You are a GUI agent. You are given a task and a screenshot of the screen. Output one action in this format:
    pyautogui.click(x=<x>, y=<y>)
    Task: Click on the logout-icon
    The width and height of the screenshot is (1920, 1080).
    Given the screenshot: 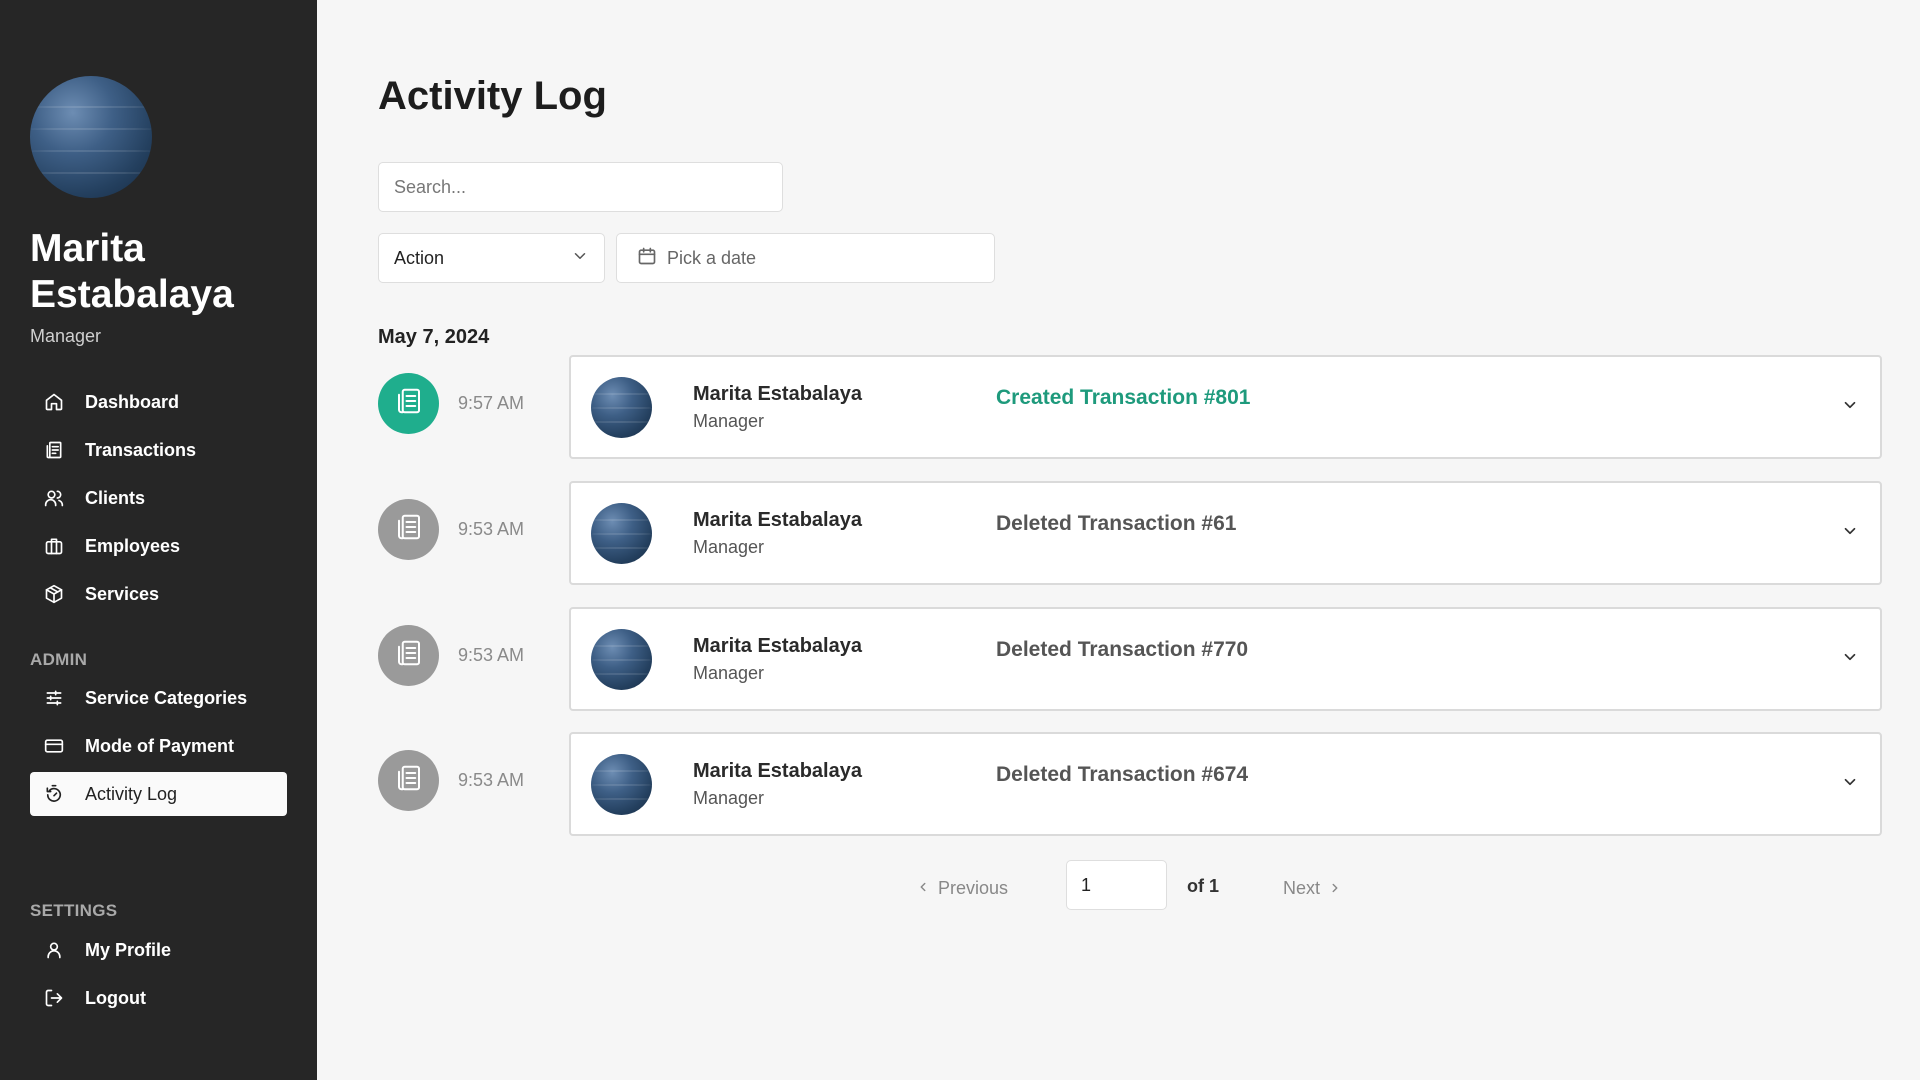 What is the action you would take?
    pyautogui.click(x=54, y=998)
    